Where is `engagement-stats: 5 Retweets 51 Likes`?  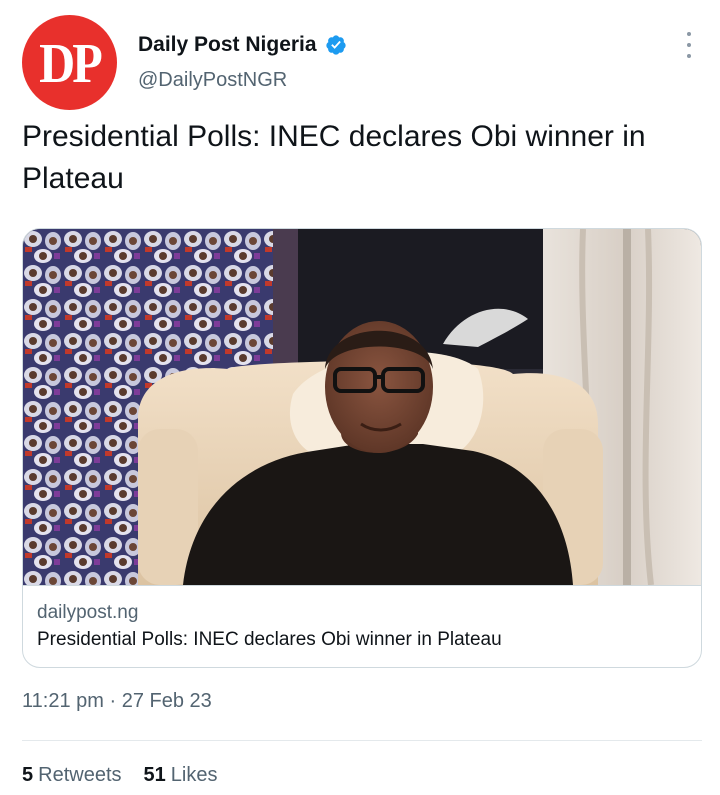
engagement-stats: 5 Retweets 51 Likes is located at coordinates (119, 775).